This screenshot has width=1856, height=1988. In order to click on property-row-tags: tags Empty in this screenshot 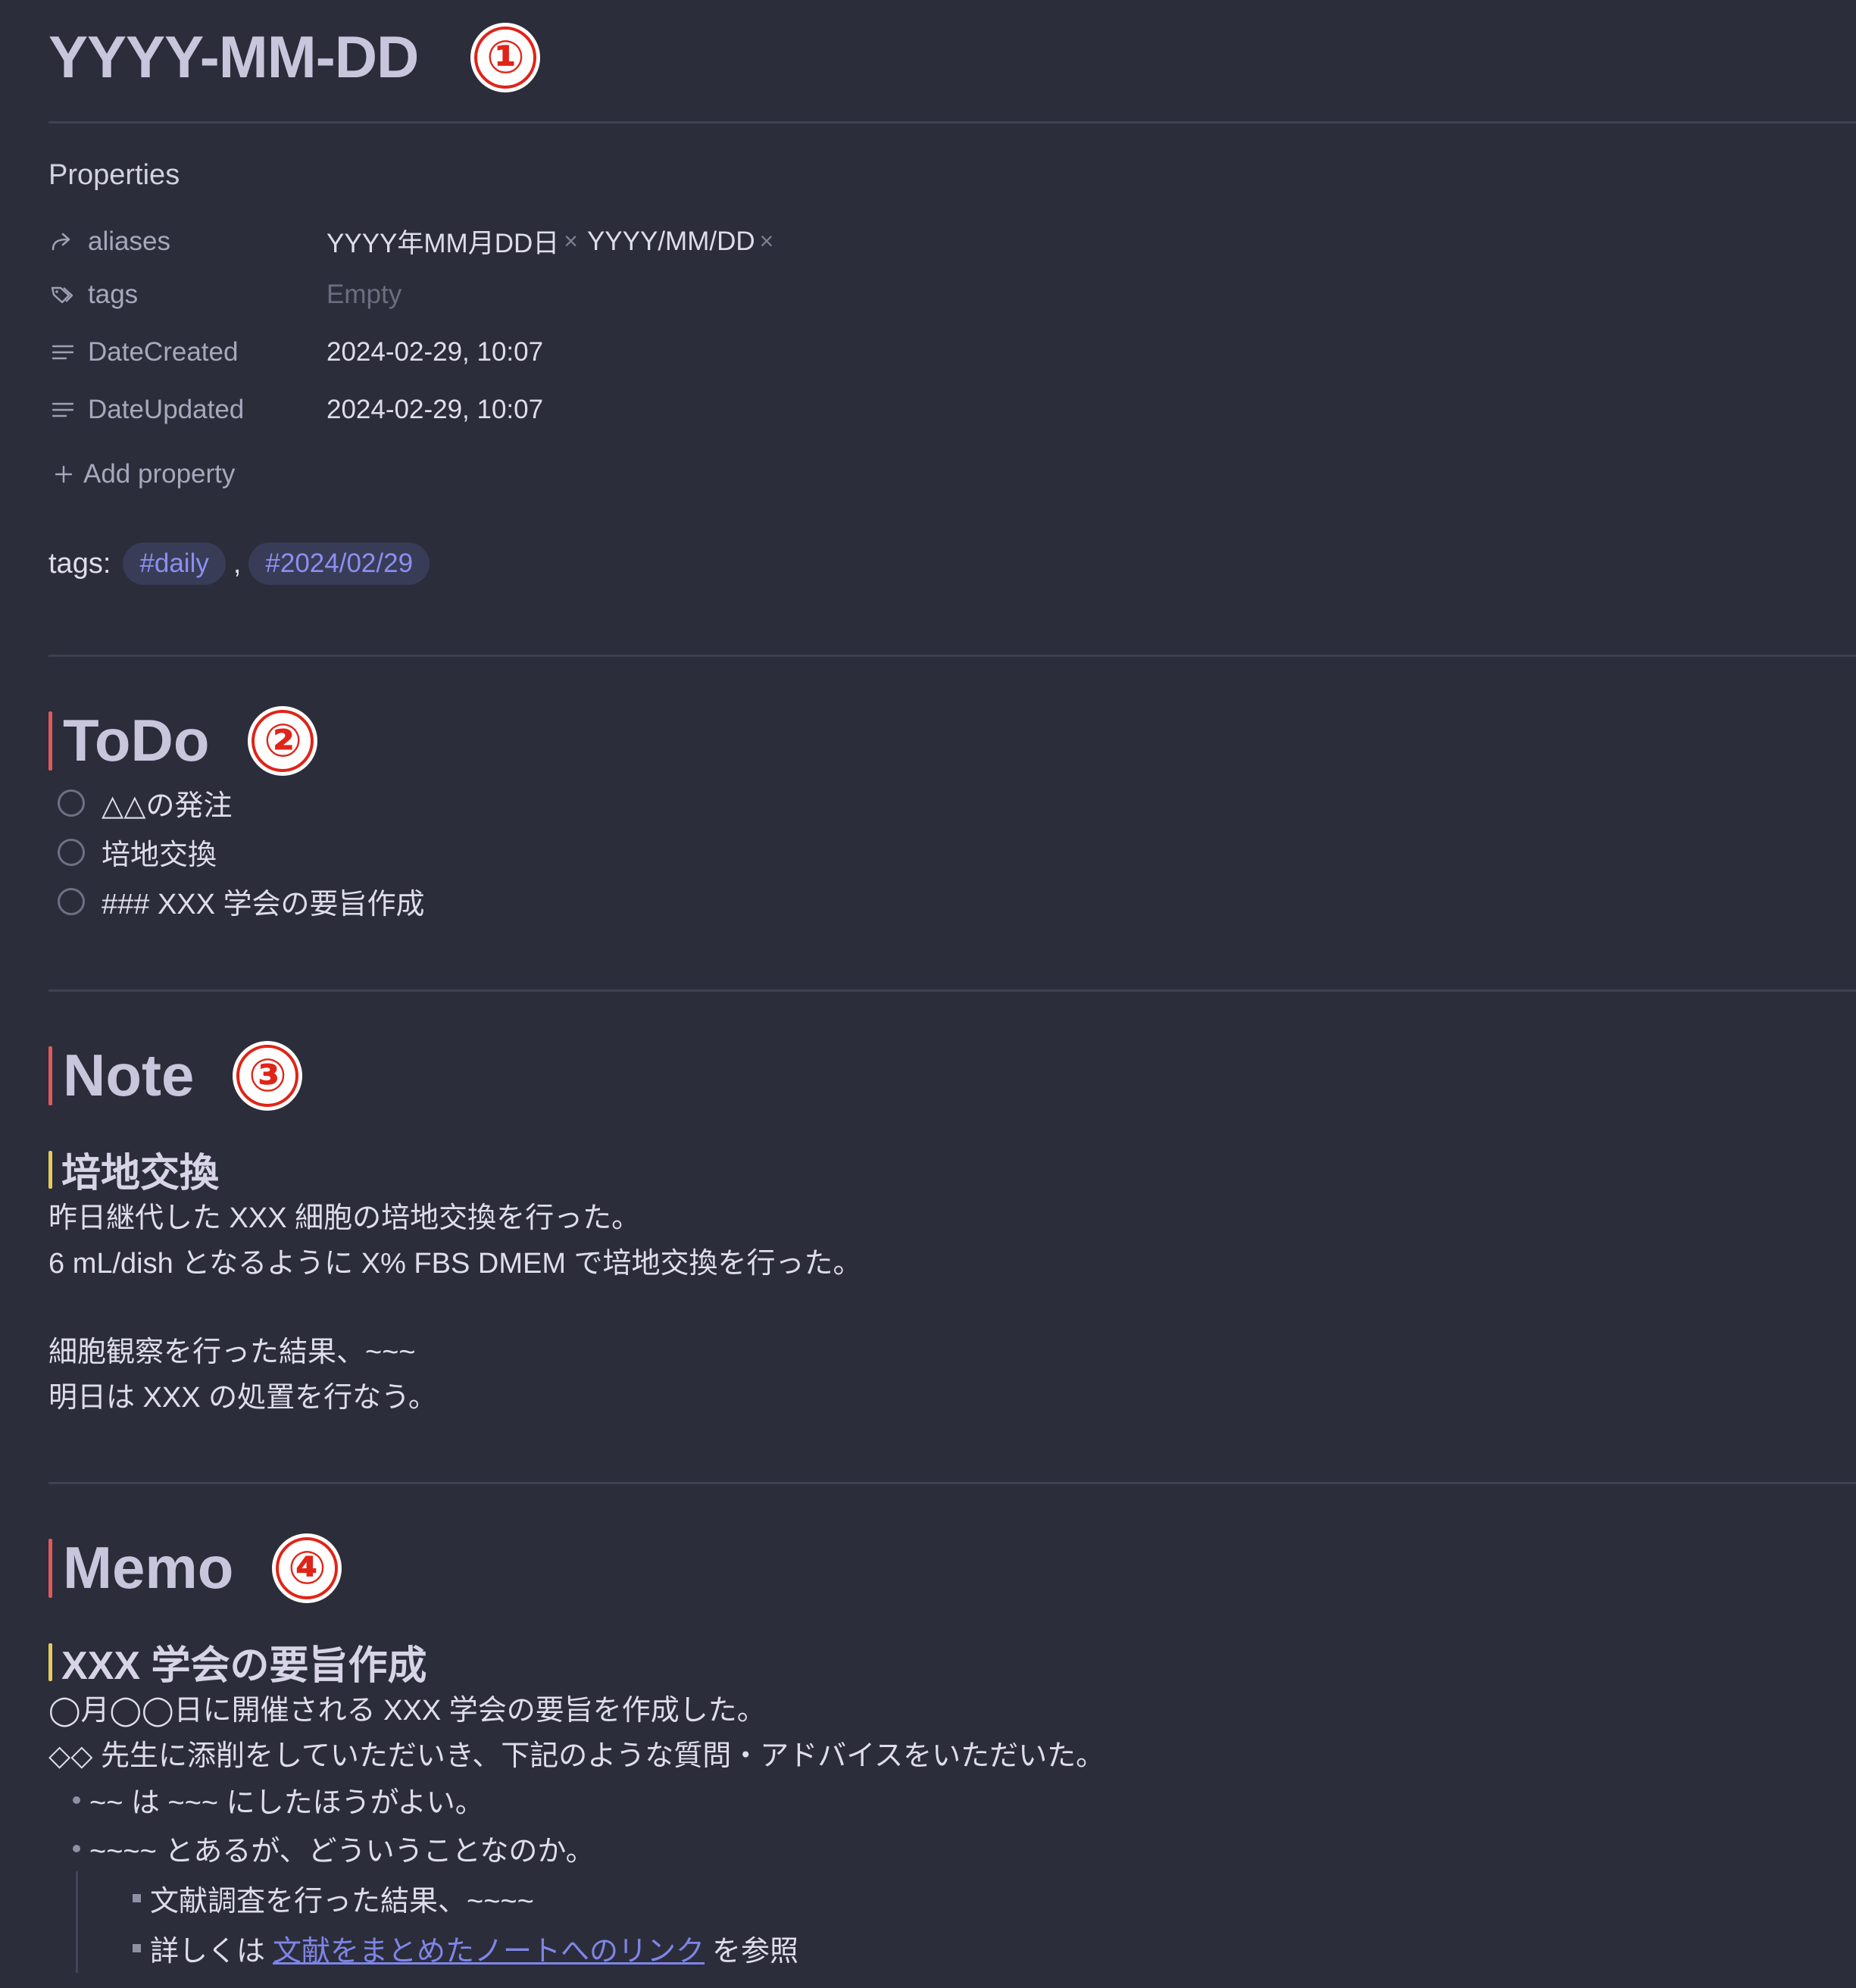, I will do `click(225, 295)`.